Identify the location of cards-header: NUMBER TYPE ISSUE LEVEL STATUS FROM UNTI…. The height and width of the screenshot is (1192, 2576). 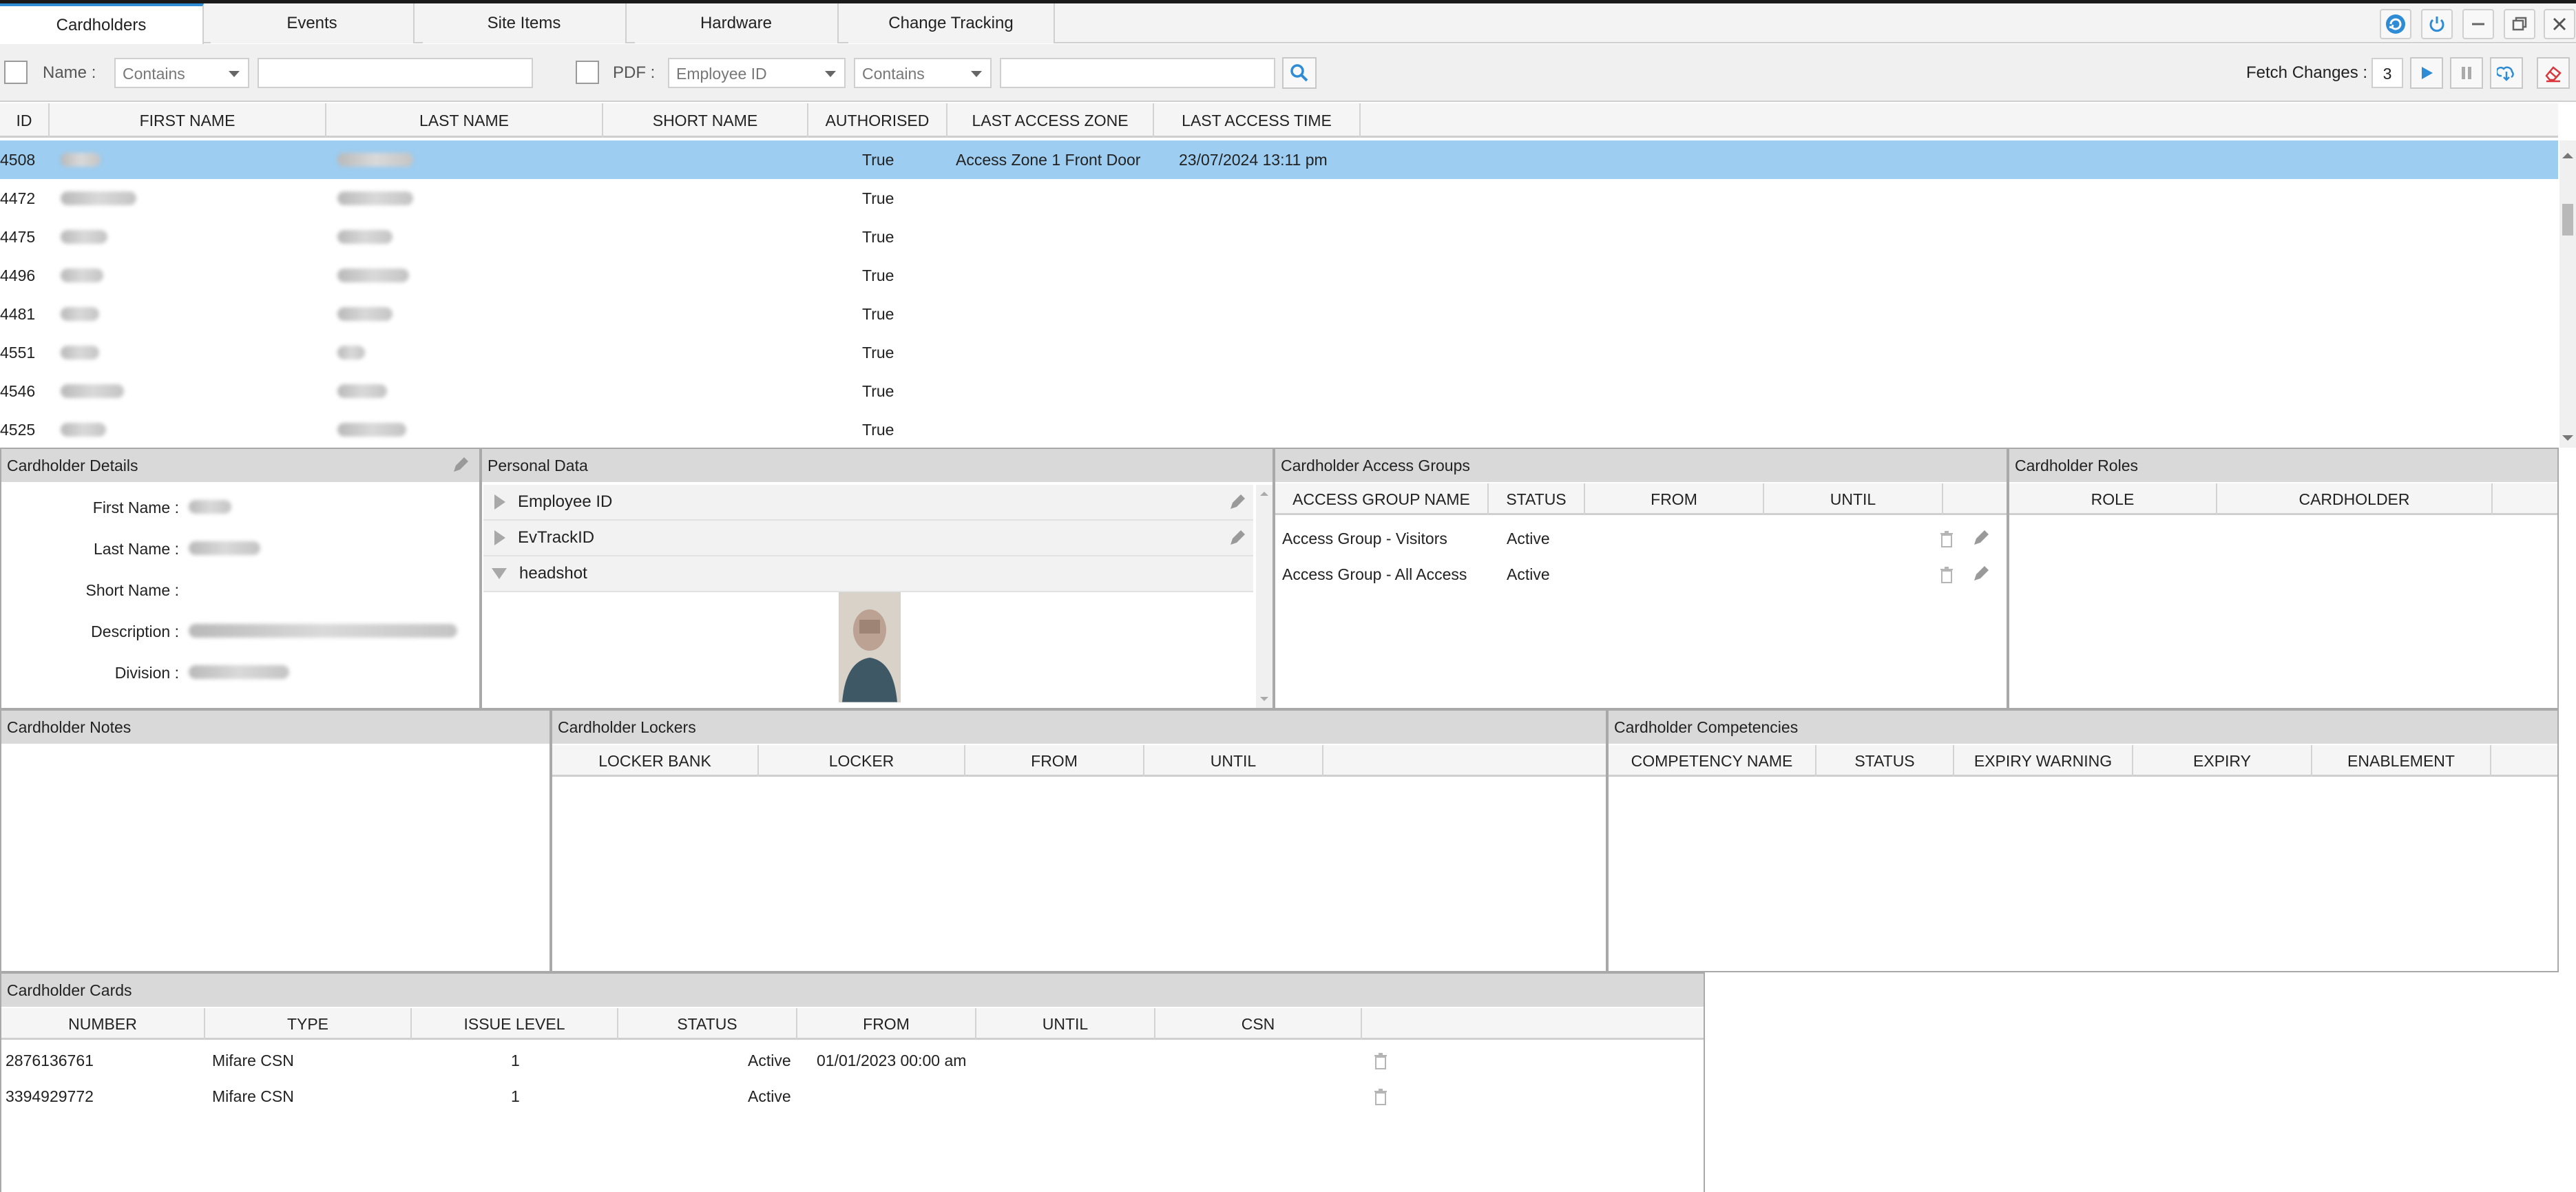
(852, 1024).